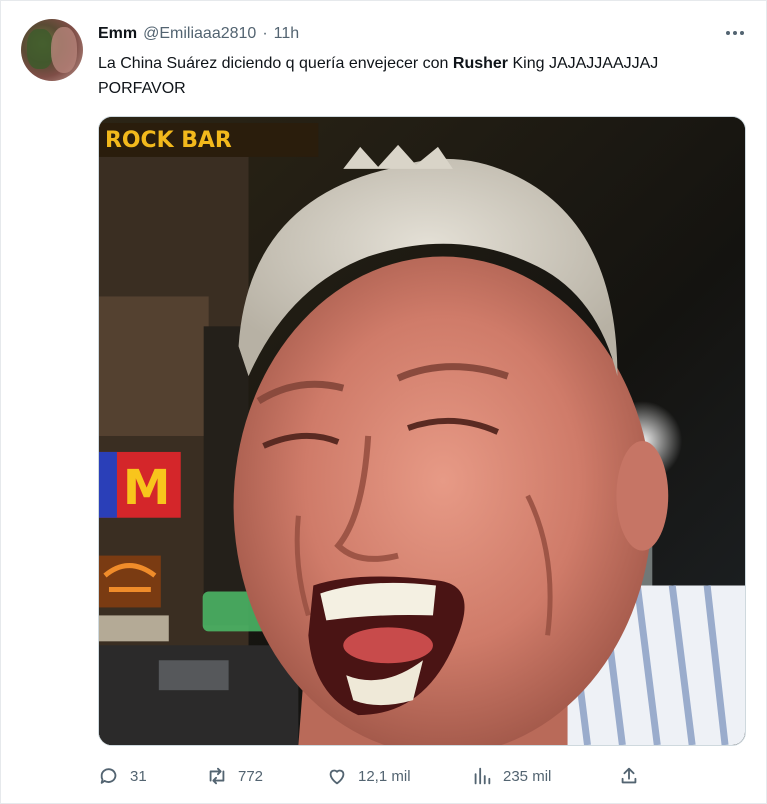  Describe the element at coordinates (384, 776) in the screenshot. I see `like-count: 12,1 mil` at that location.